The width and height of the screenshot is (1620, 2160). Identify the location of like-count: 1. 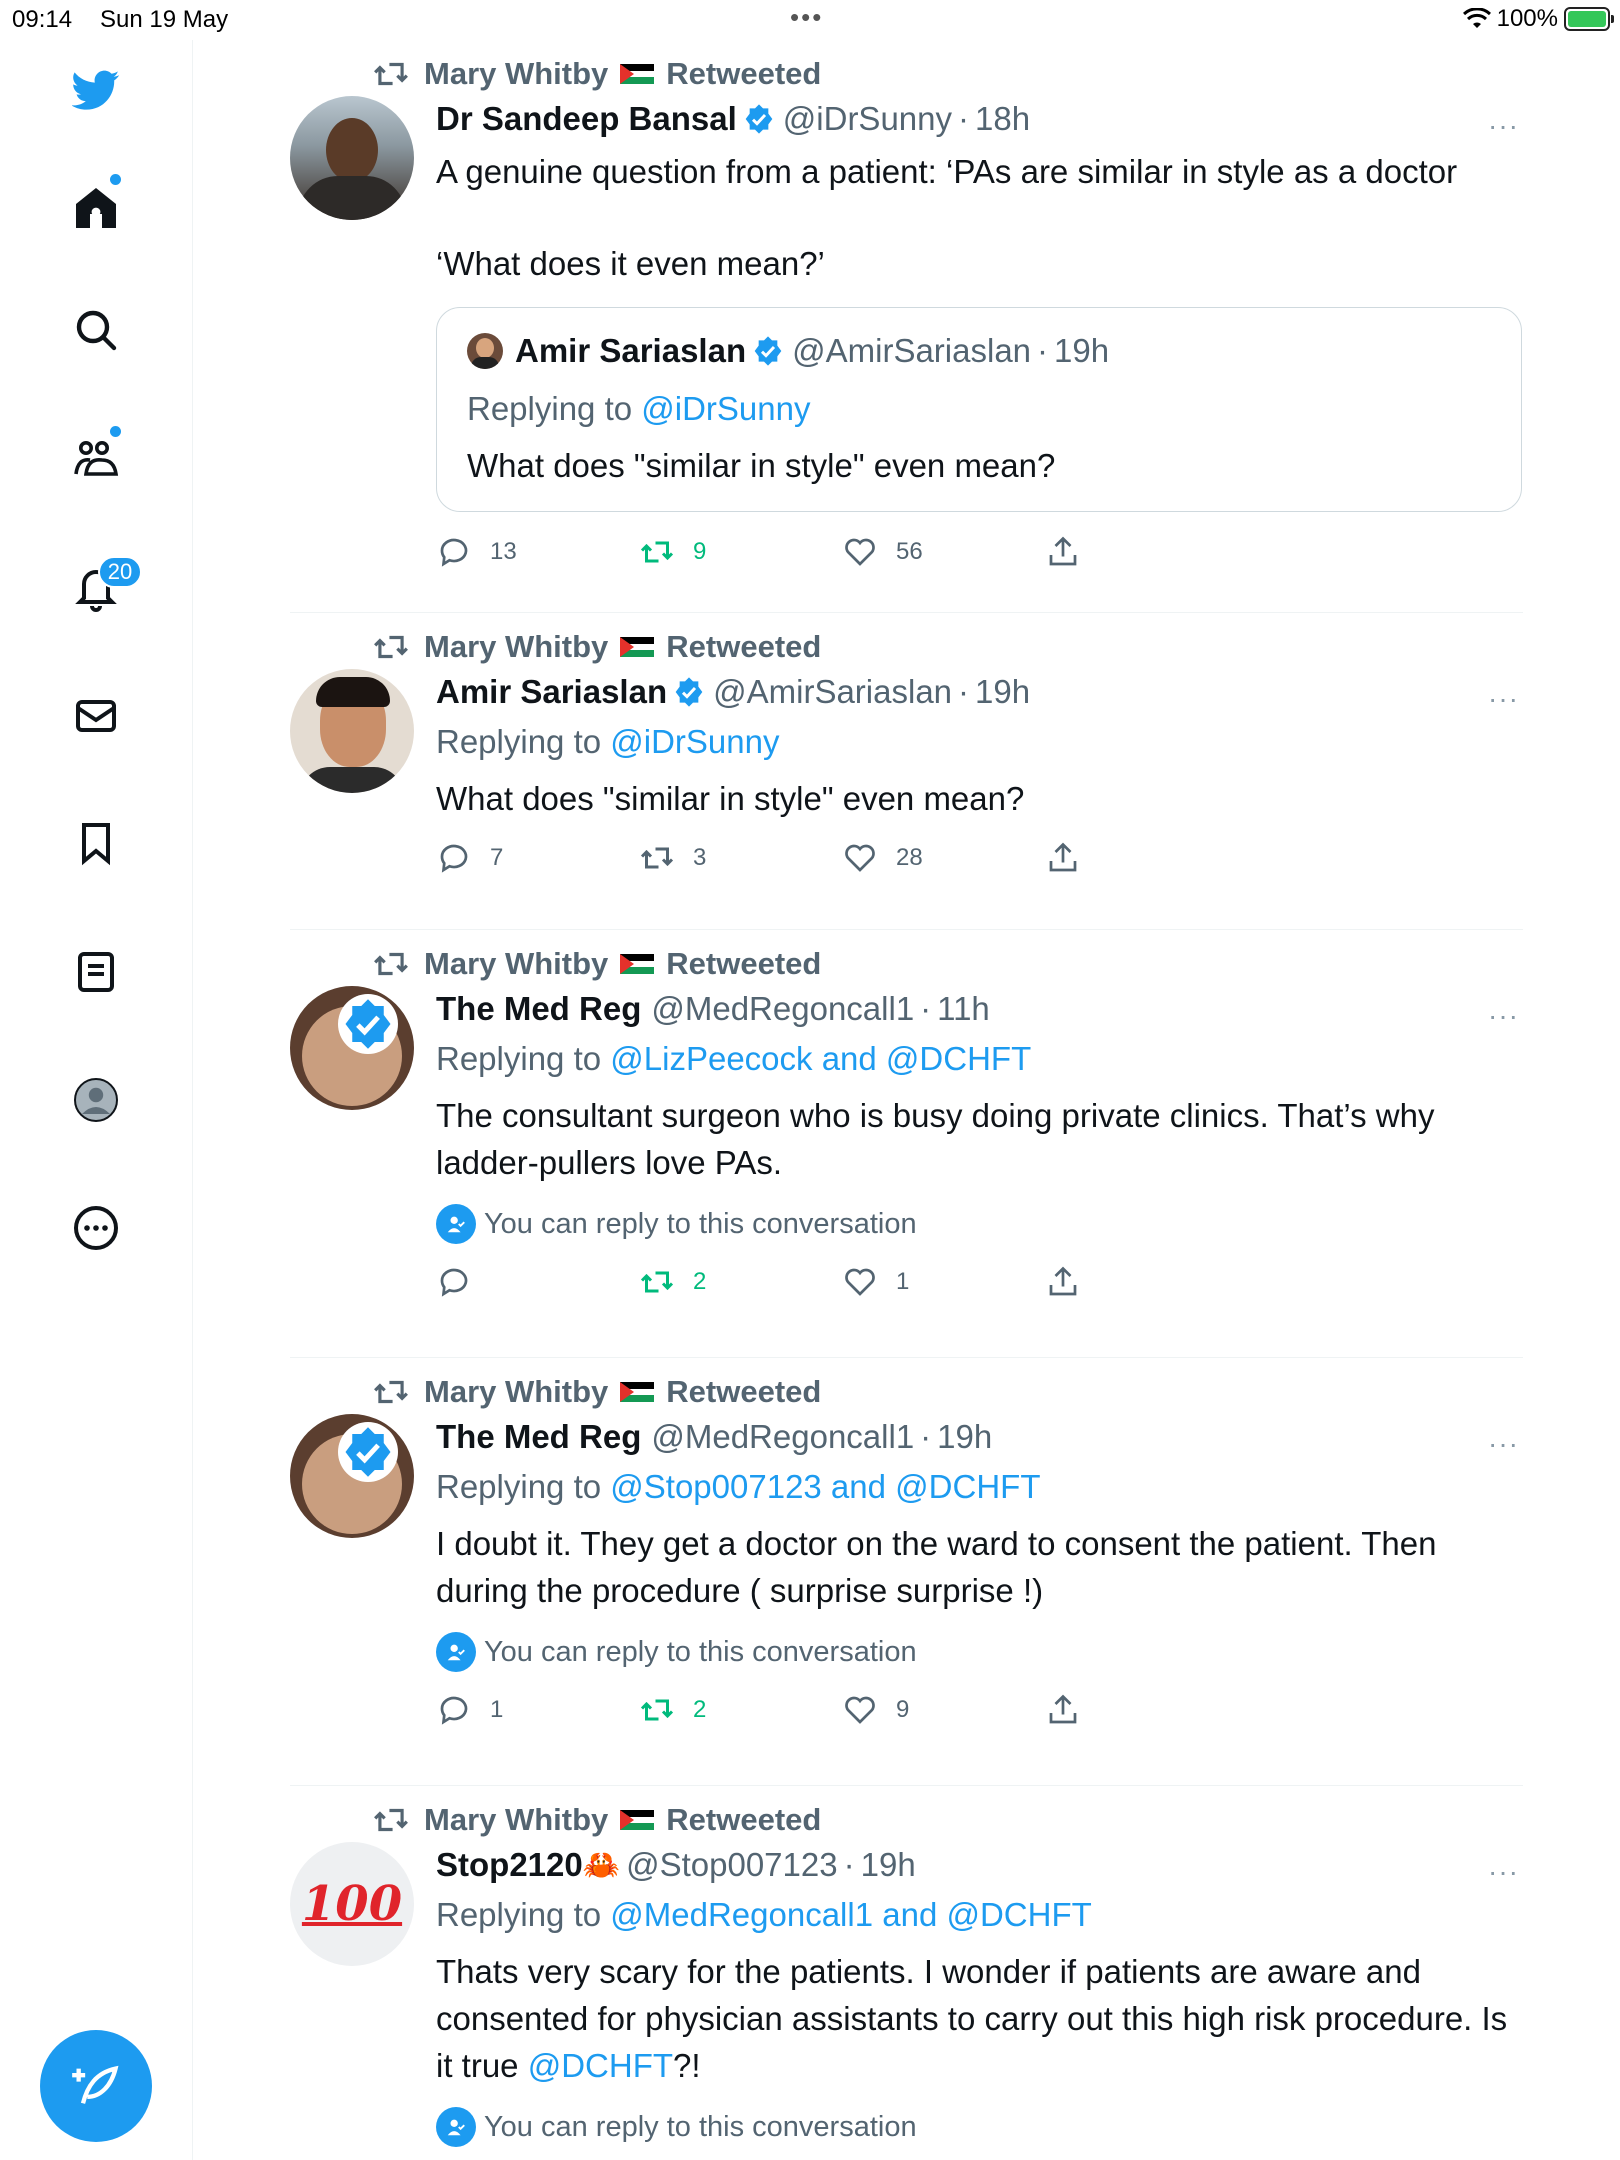
(903, 1281).